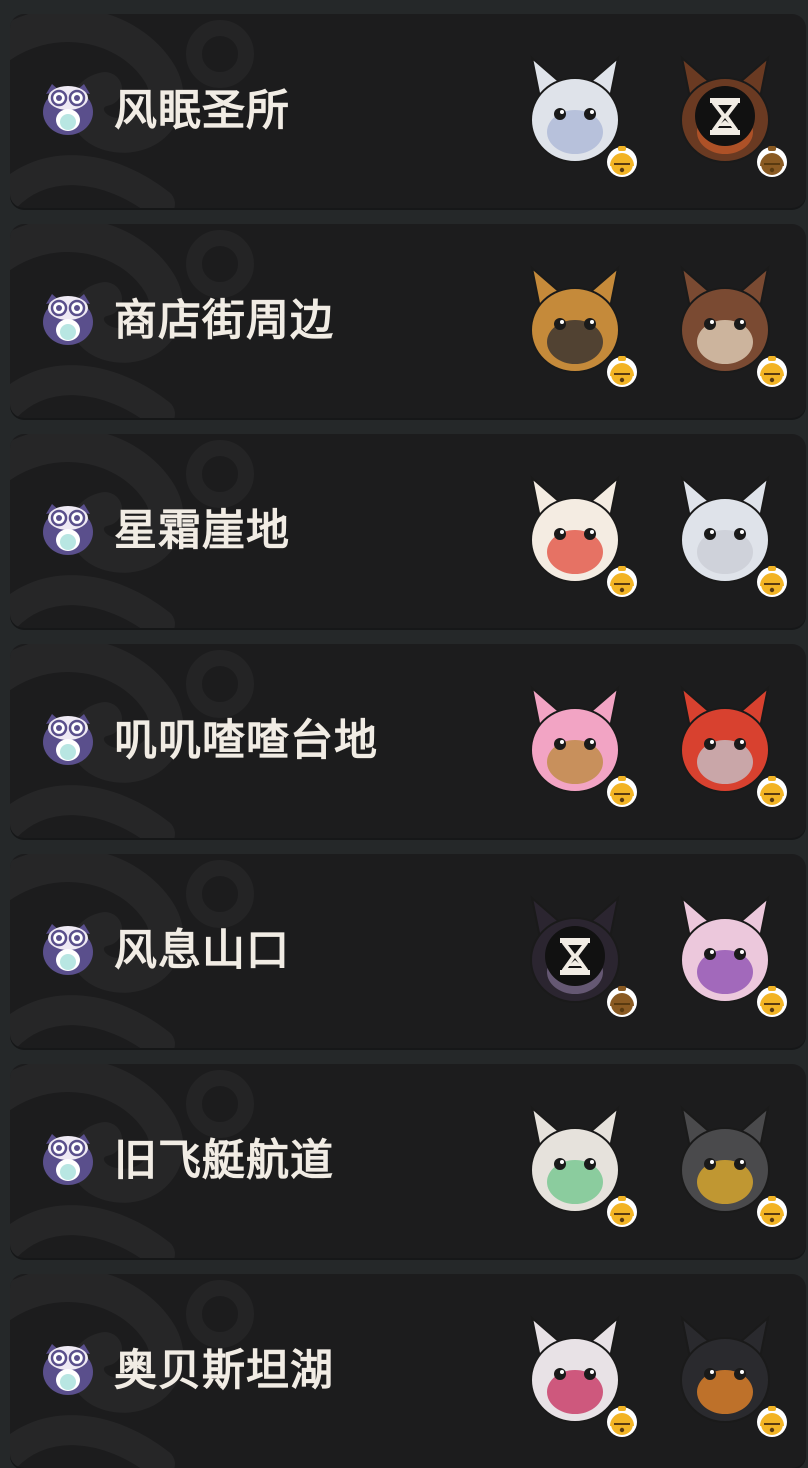  What do you see at coordinates (224, 321) in the screenshot?
I see `location-name: 商店街周边` at bounding box center [224, 321].